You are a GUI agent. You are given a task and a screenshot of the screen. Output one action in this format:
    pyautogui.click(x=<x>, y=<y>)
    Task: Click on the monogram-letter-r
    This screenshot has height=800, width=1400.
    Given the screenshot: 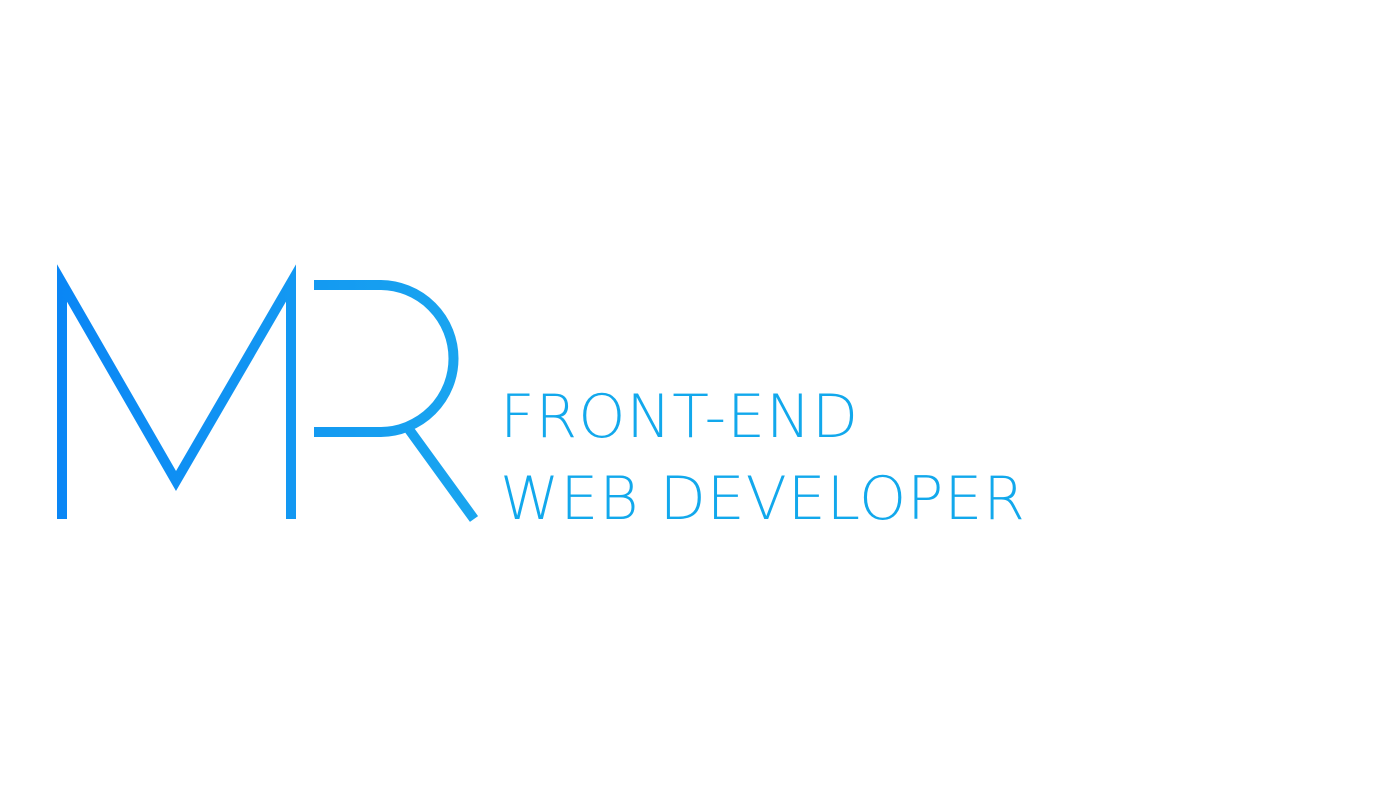 What is the action you would take?
    pyautogui.click(x=396, y=401)
    